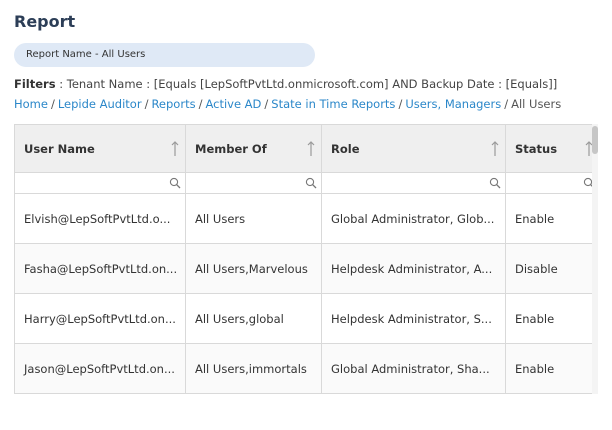  What do you see at coordinates (536, 104) in the screenshot?
I see `breadcrumb-current: All Users` at bounding box center [536, 104].